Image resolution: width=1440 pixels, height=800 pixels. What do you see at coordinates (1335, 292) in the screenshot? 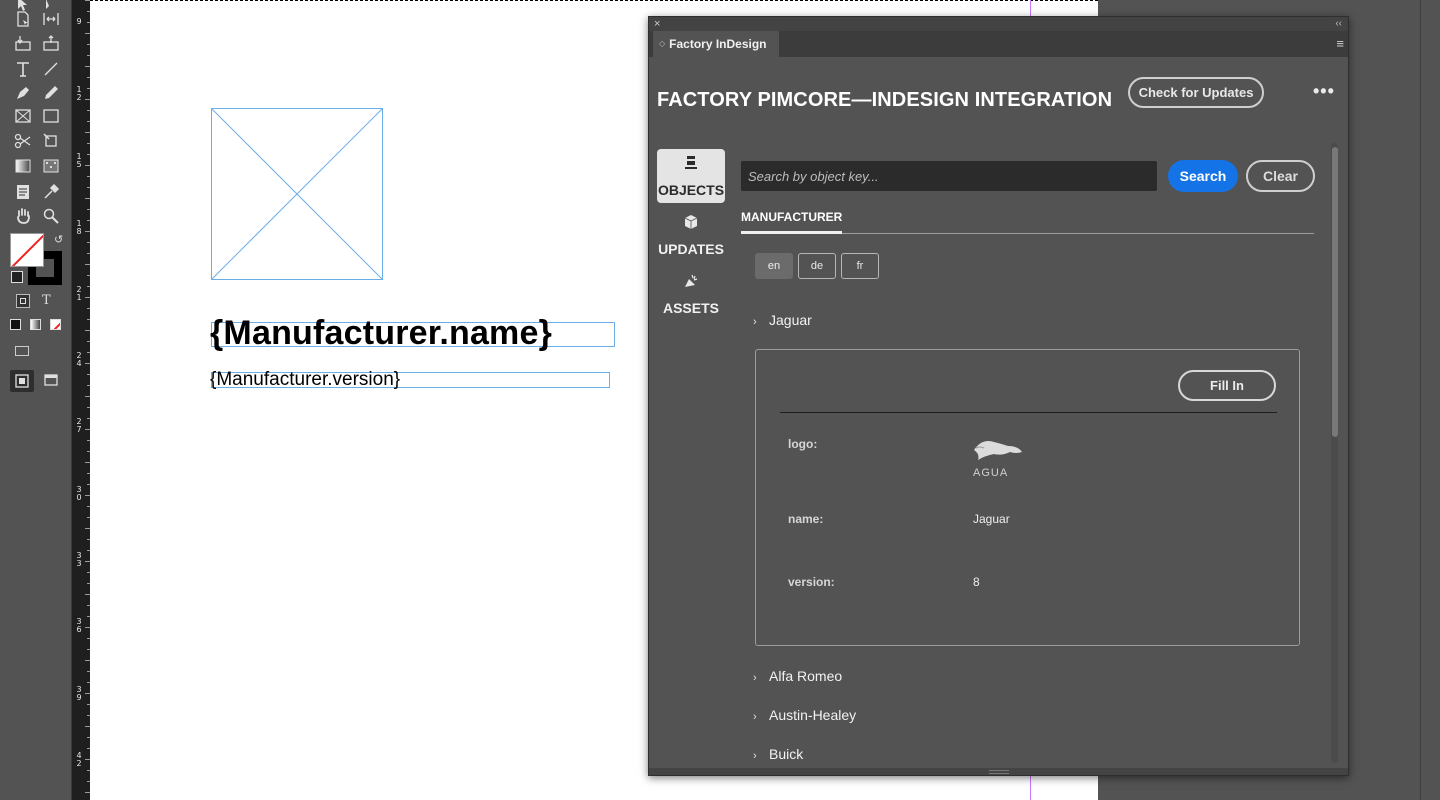
I see `scrollbar-thumb` at bounding box center [1335, 292].